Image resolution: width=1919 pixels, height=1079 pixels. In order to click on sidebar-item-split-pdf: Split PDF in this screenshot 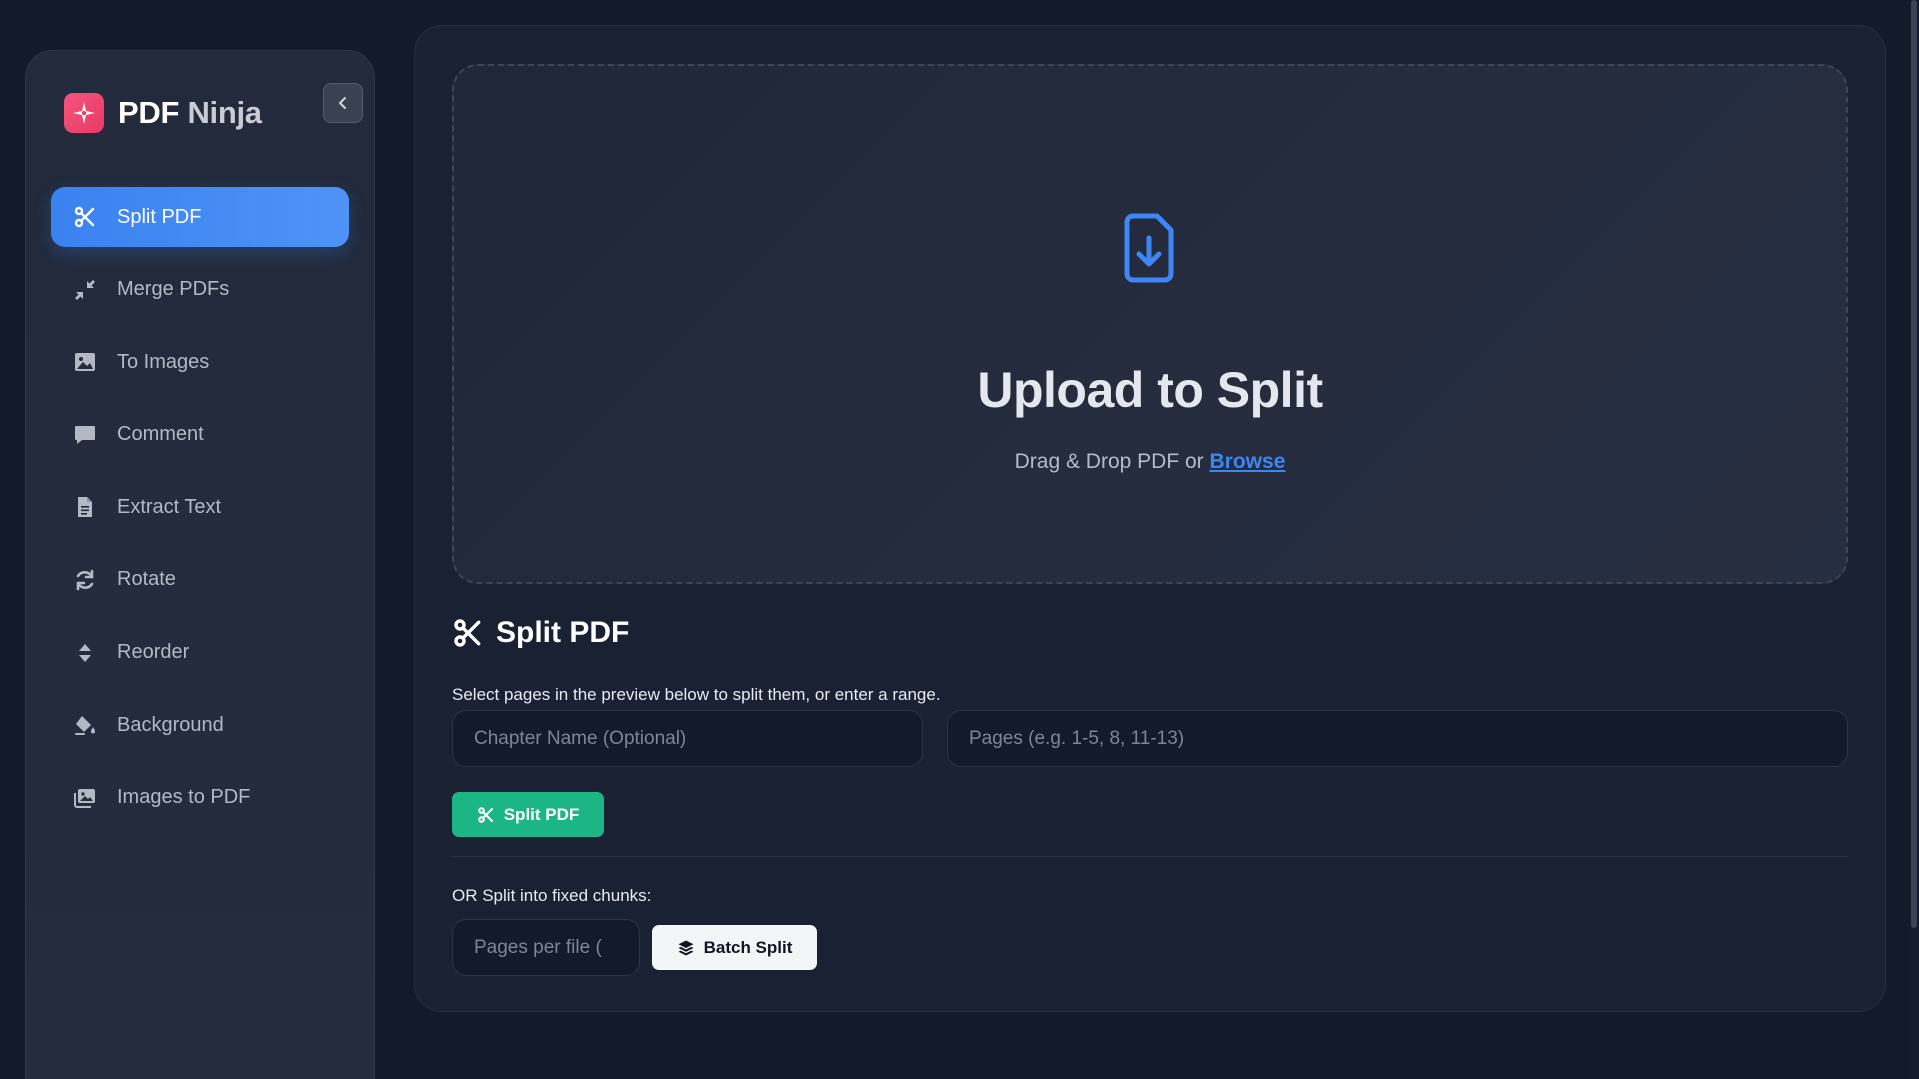, I will do `click(200, 217)`.